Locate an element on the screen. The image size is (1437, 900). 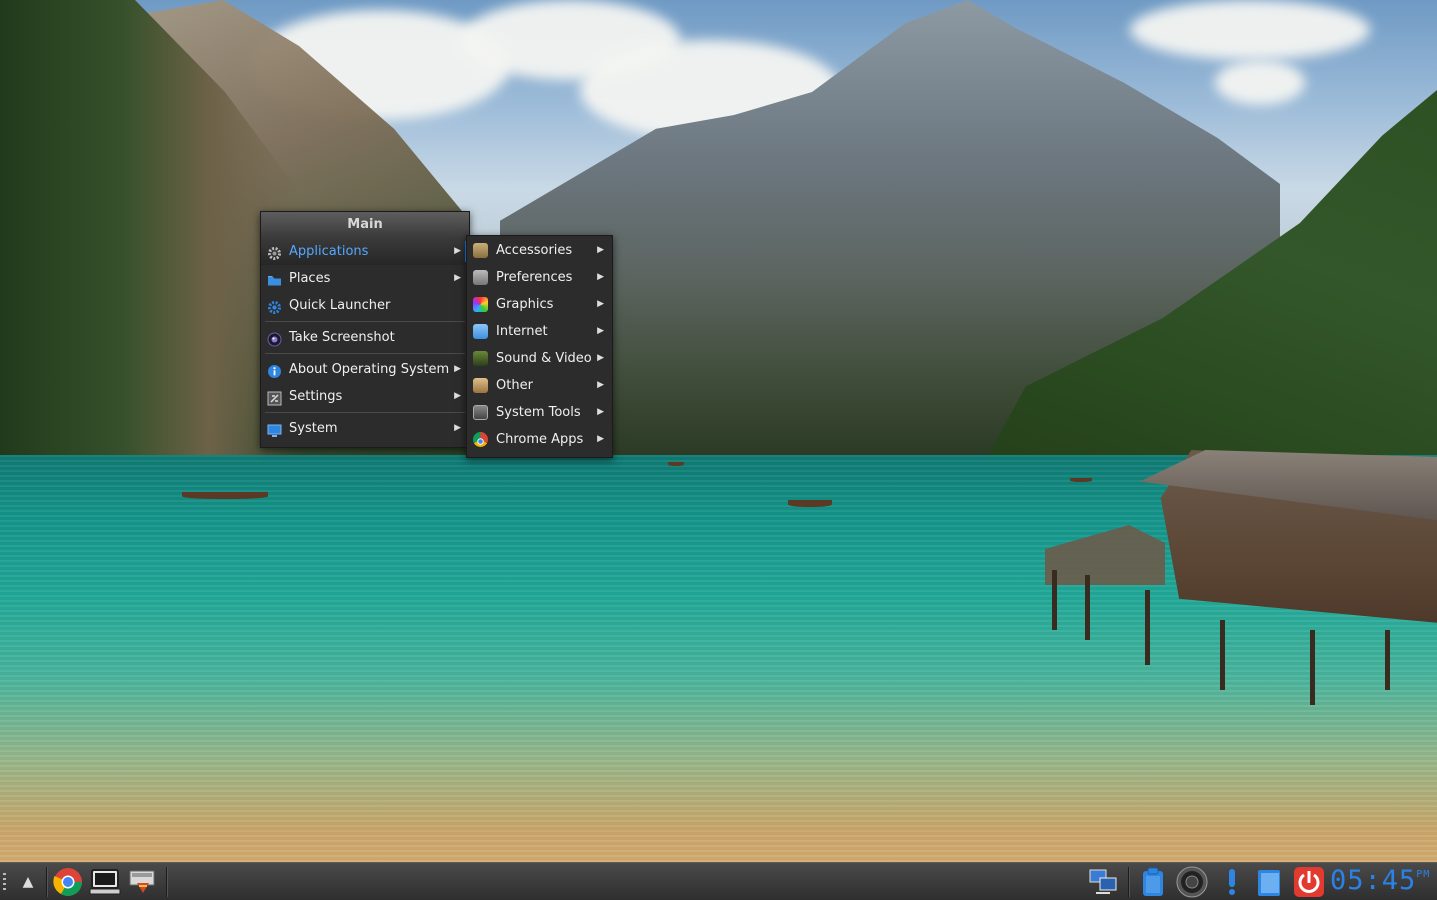
graphics-icon is located at coordinates (480, 304).